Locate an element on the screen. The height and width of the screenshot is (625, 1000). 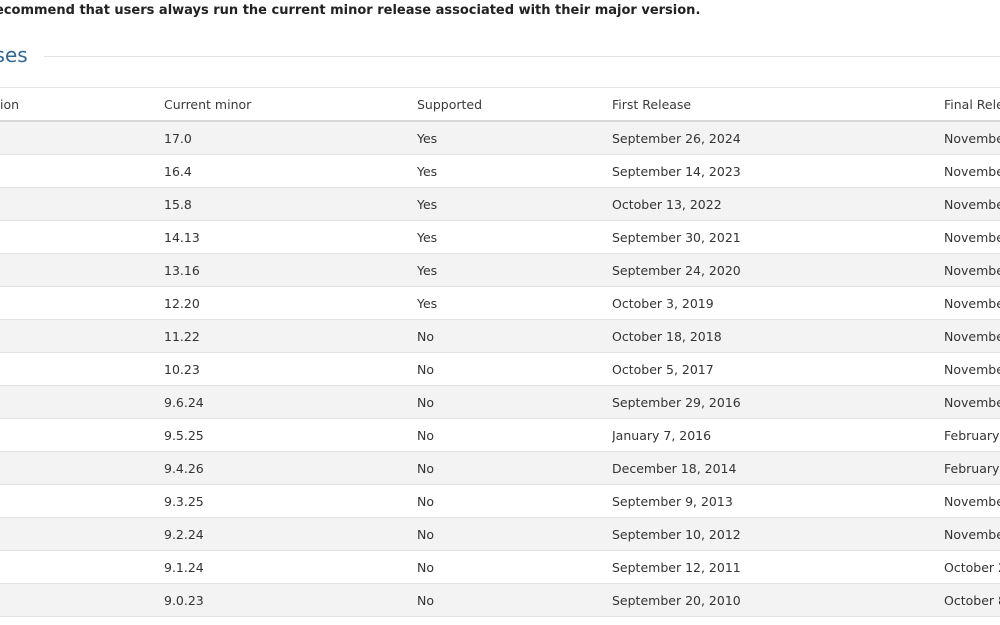
cell-current-minor: 9.2.24 is located at coordinates (290, 534).